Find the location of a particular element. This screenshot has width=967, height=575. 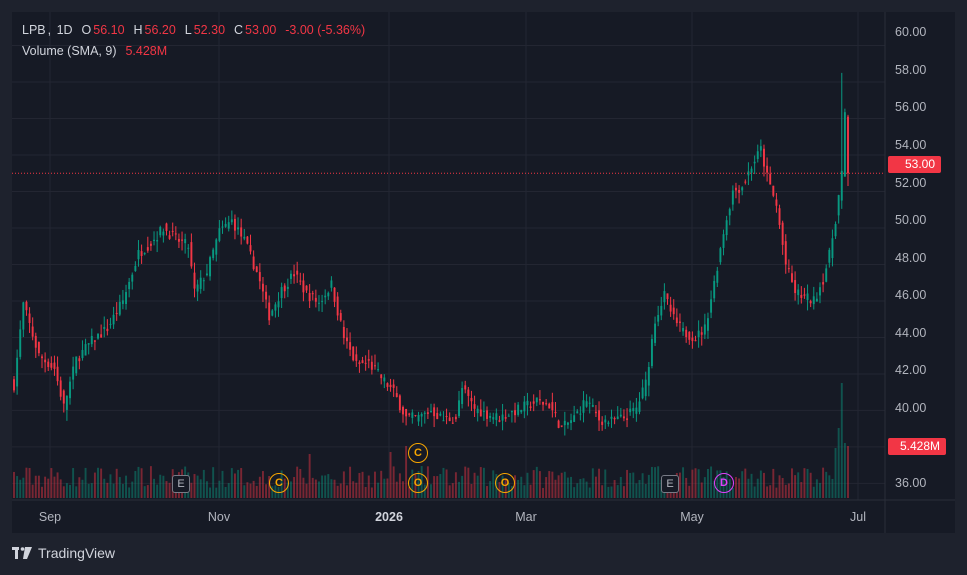

interval-label: 1D is located at coordinates (65, 30).